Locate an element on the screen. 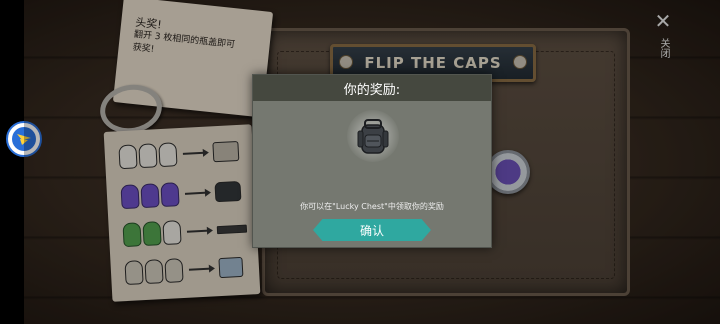 The height and width of the screenshot is (324, 720). screen-edge is located at coordinates (12, 162).